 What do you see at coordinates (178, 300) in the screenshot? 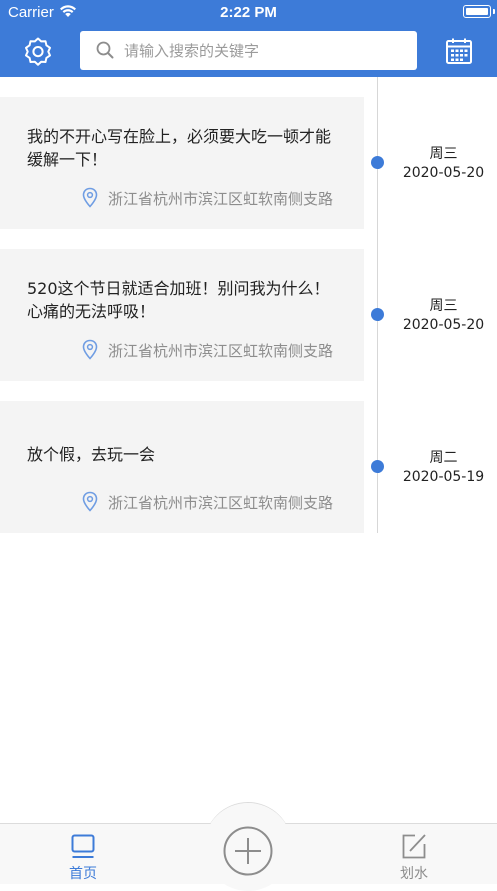
I see `diary-text: 520这个节日就适合加班！别问我为什么！心痛的无法呼吸！` at bounding box center [178, 300].